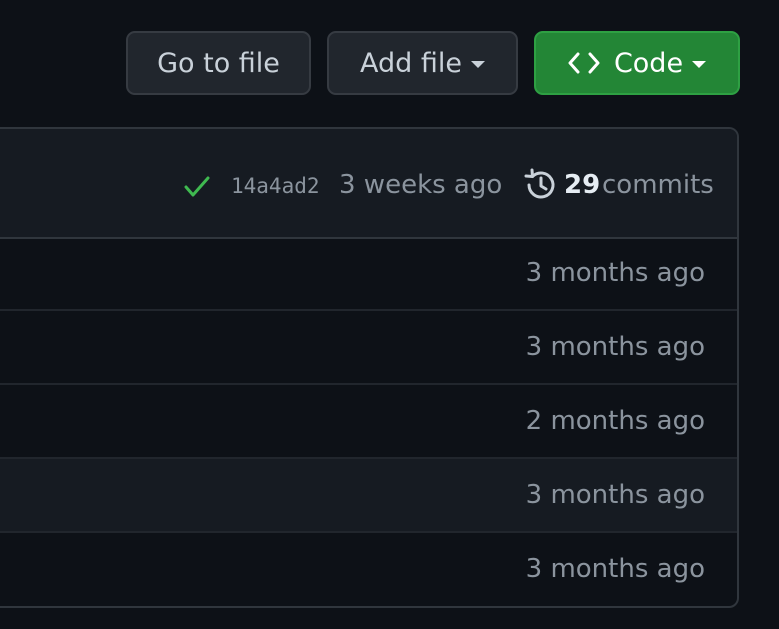 This screenshot has width=779, height=629. What do you see at coordinates (658, 185) in the screenshot?
I see `commits-label: commits` at bounding box center [658, 185].